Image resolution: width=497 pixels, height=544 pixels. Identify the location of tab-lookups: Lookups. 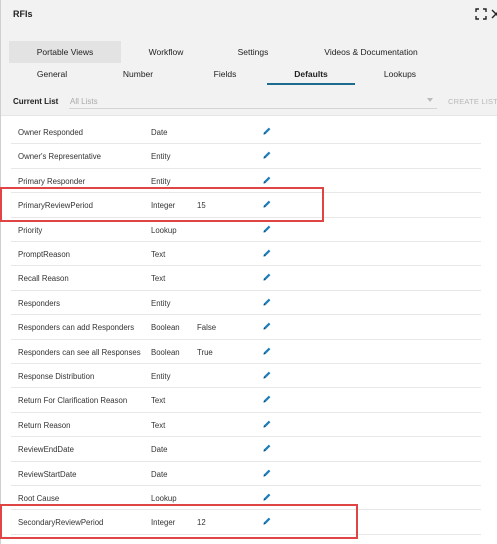
(400, 74).